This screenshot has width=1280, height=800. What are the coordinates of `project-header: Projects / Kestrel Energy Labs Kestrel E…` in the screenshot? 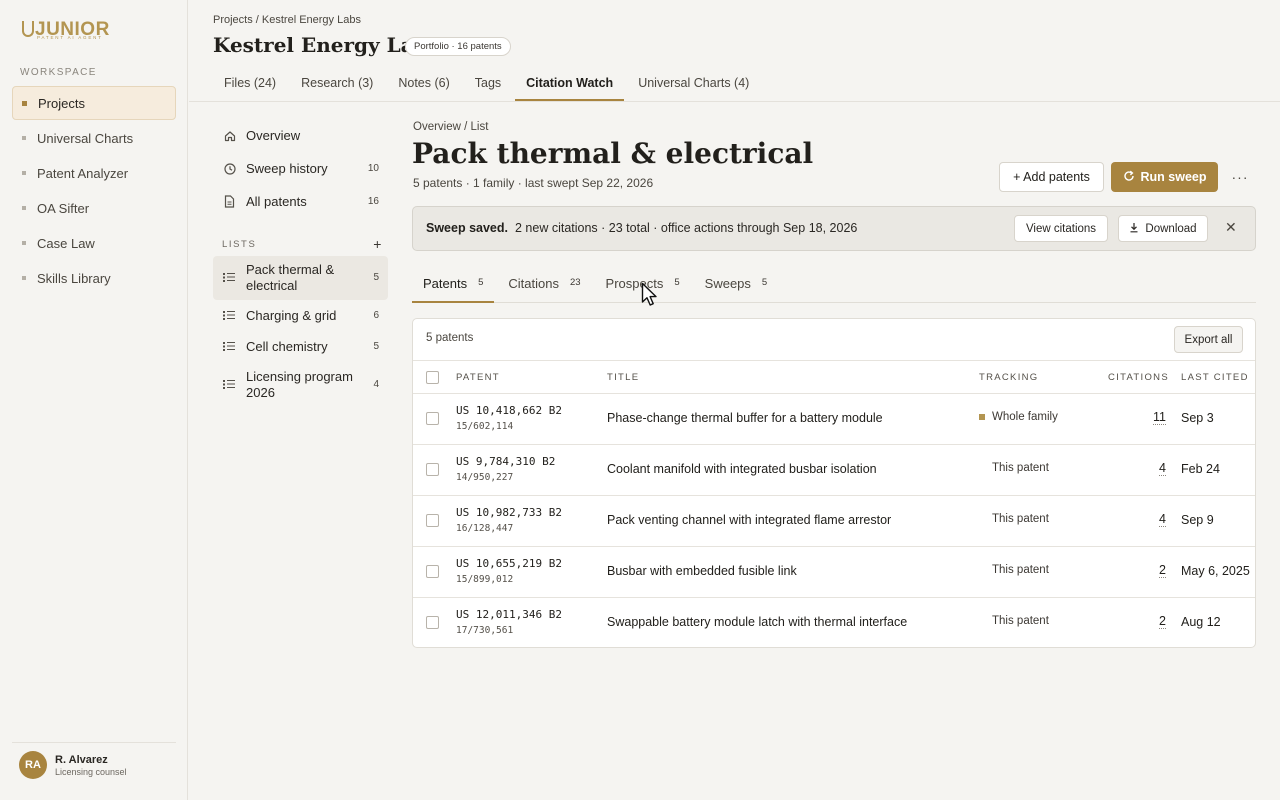 It's located at (734, 51).